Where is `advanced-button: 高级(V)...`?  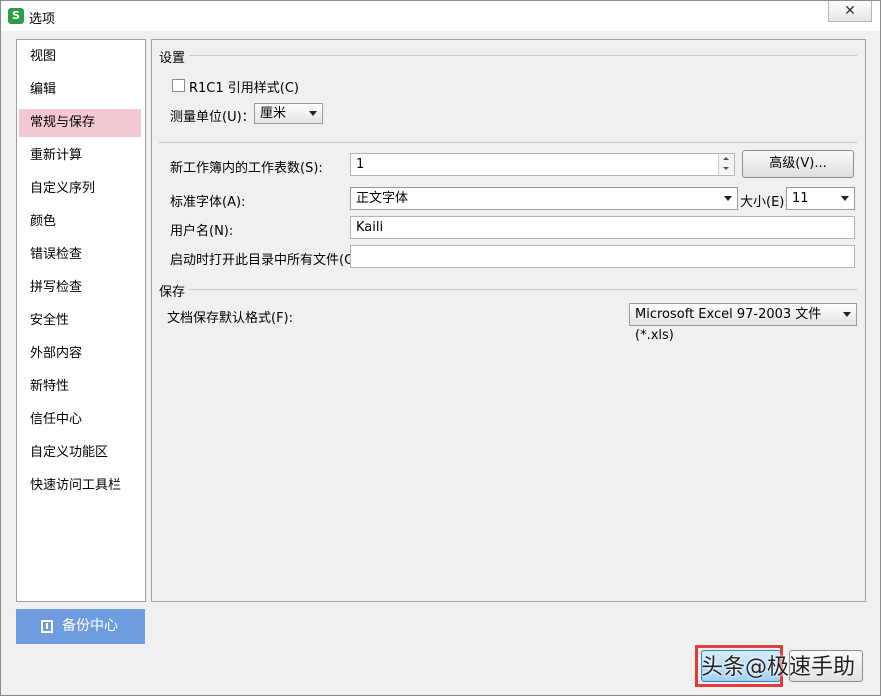
advanced-button: 高级(V)... is located at coordinates (798, 164).